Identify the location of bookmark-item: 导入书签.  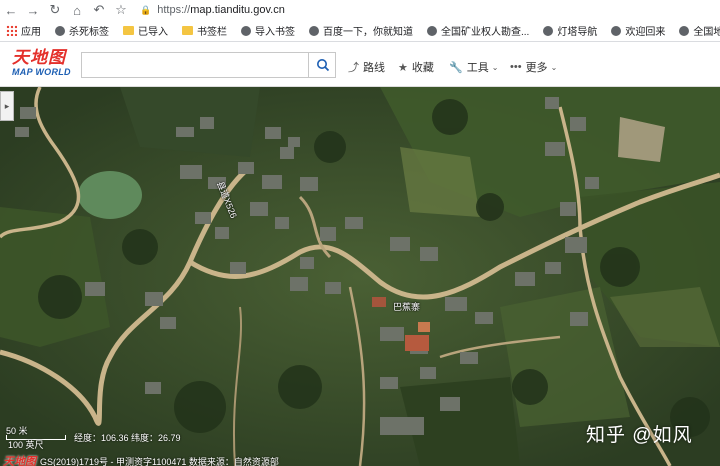
(268, 30).